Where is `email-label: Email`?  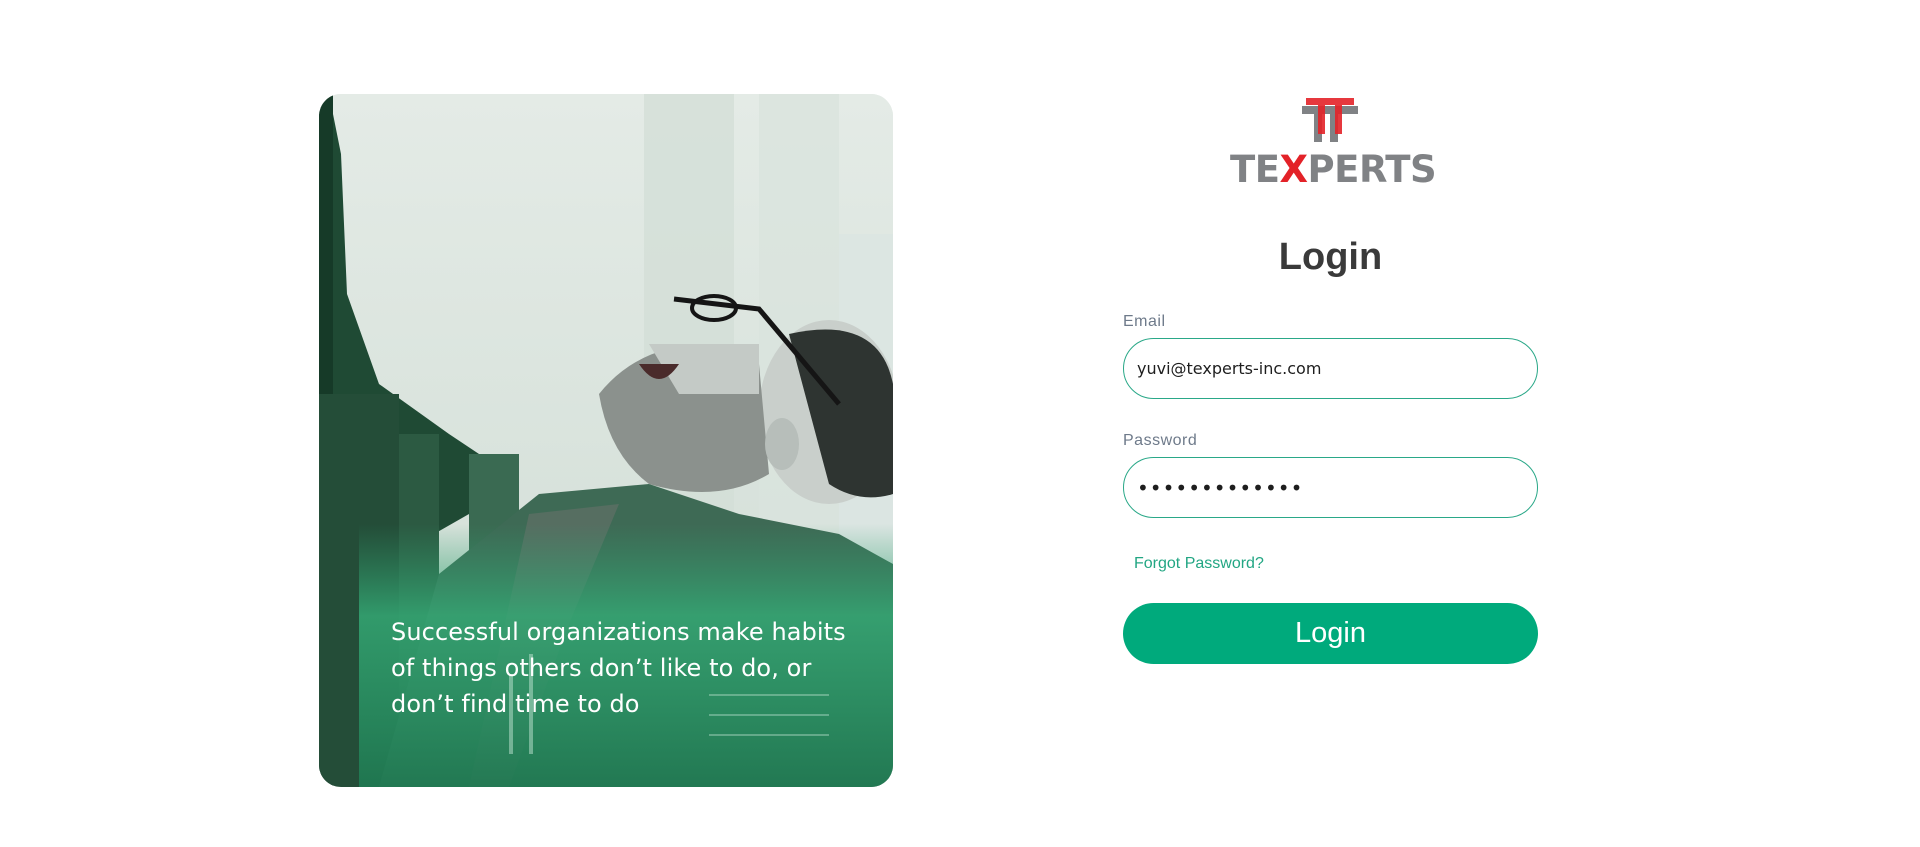
email-label: Email is located at coordinates (1144, 321).